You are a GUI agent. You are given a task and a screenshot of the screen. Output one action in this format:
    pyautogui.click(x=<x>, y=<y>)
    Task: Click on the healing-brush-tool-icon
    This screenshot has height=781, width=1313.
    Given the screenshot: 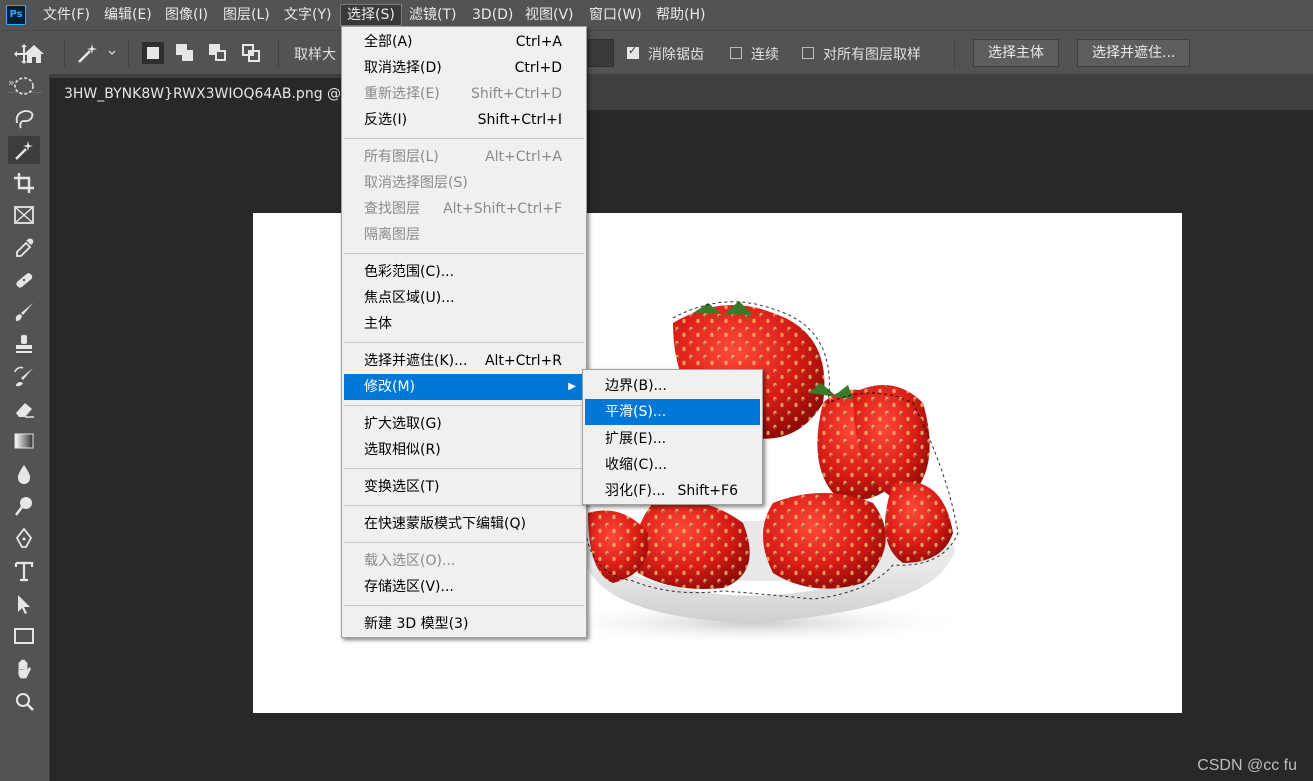 What is the action you would take?
    pyautogui.click(x=24, y=280)
    